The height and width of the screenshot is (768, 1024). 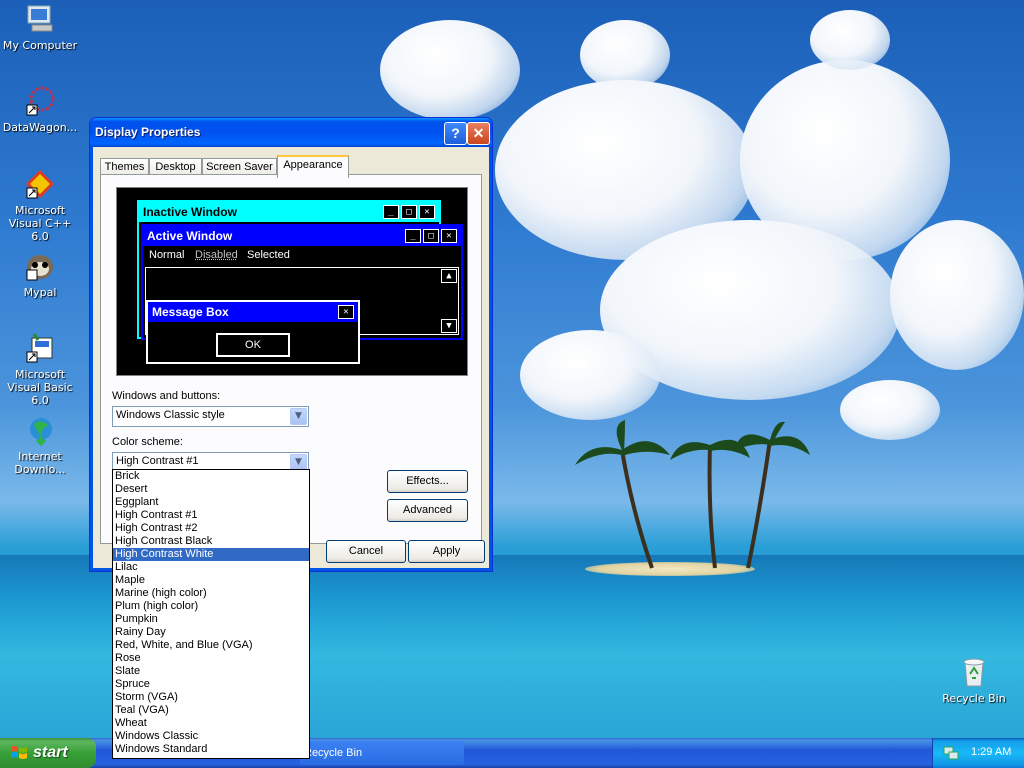 What do you see at coordinates (211, 645) in the screenshot?
I see `dropdown-option: Red, White, and Blue (VGA)` at bounding box center [211, 645].